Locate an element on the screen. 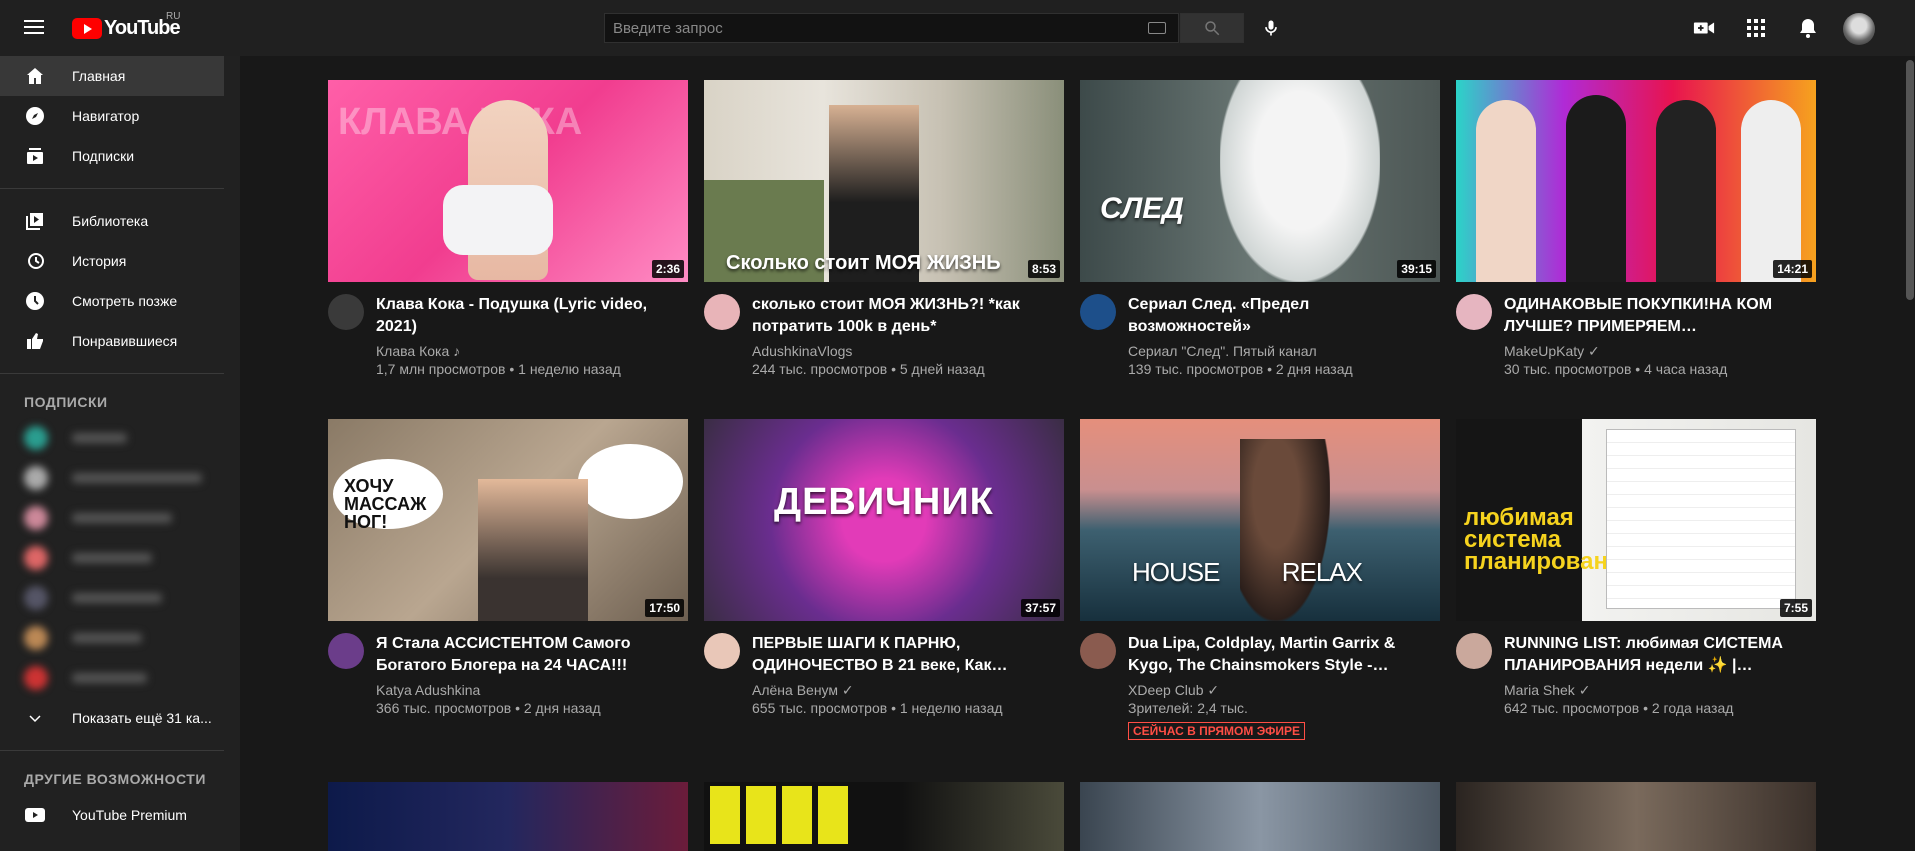 This screenshot has height=851, width=1915. youtube-logo: YouTube RU is located at coordinates (126, 25).